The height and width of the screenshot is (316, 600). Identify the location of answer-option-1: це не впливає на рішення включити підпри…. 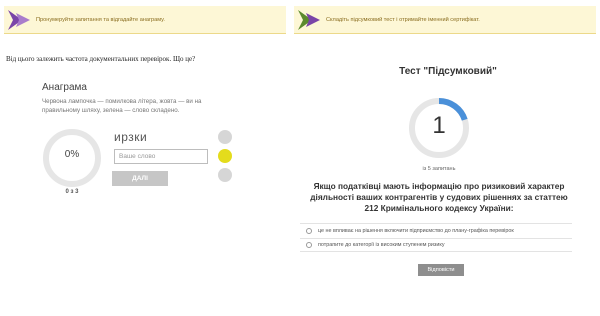
(436, 230).